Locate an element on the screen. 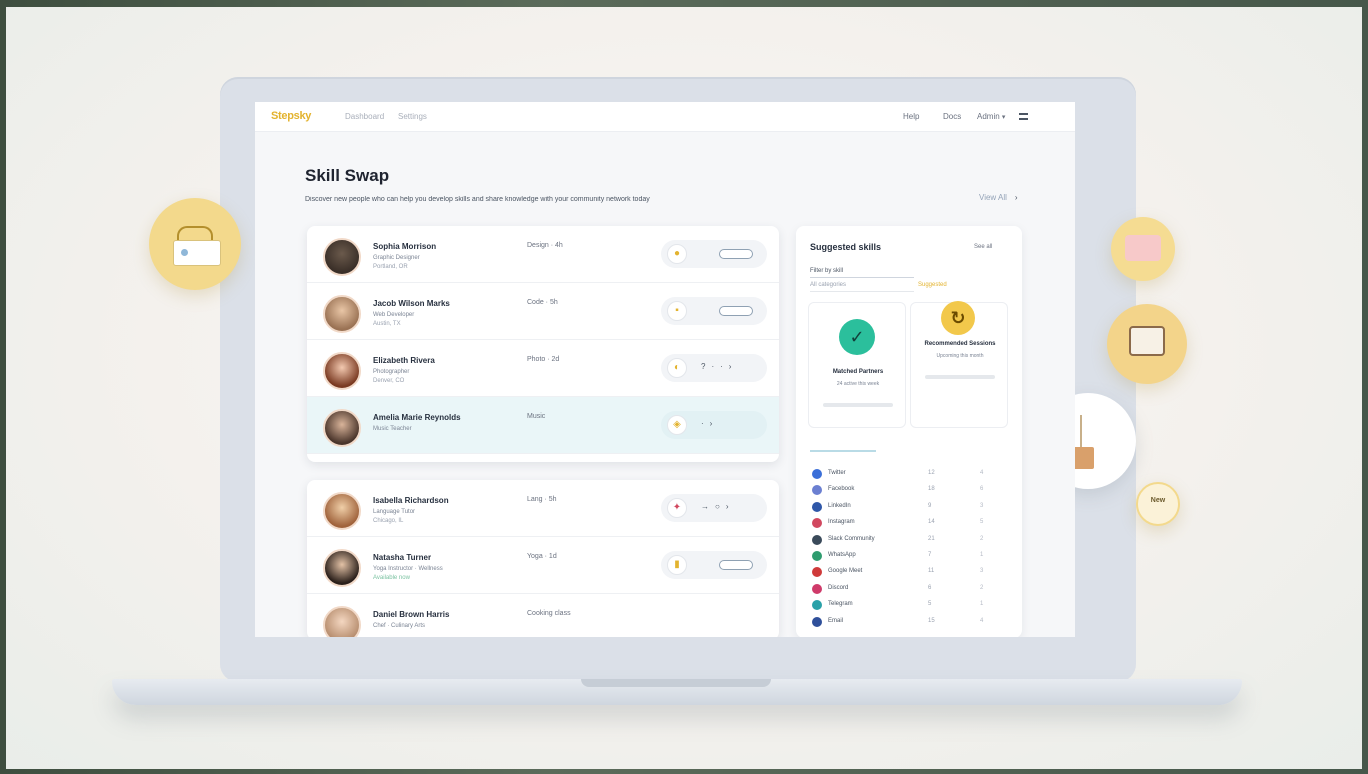 The image size is (1368, 774). mail-bubble is located at coordinates (195, 244).